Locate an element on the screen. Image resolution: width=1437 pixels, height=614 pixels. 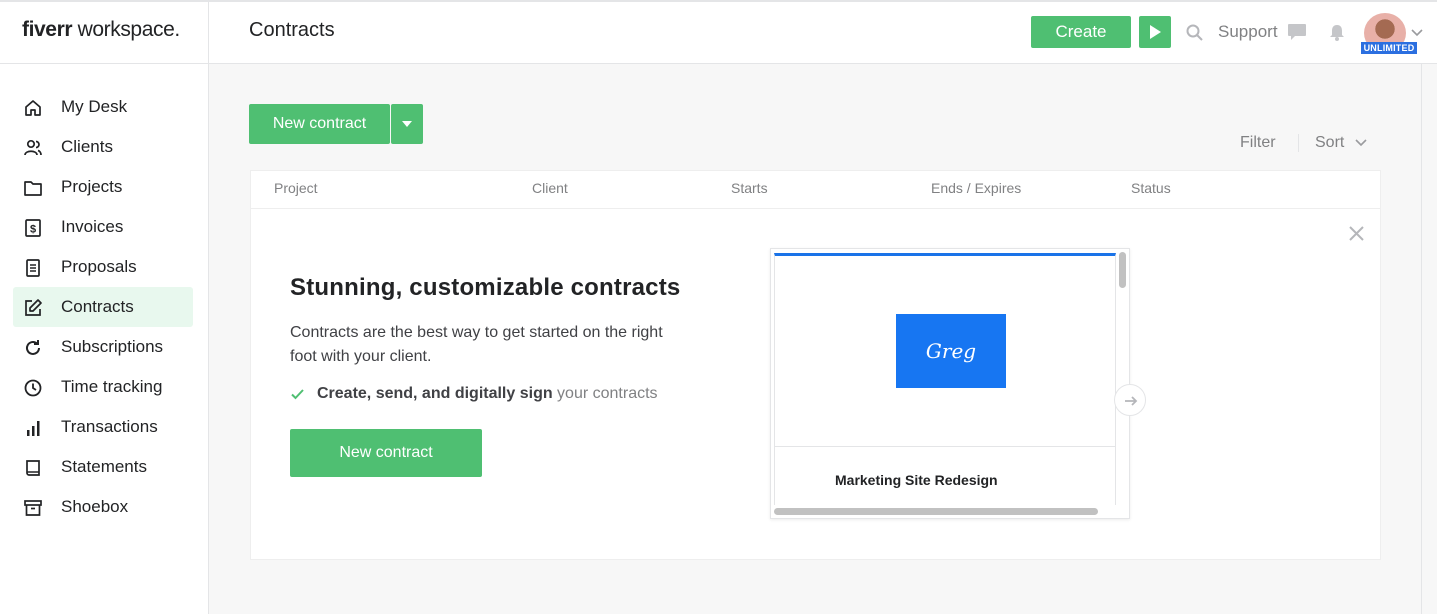
home-icon is located at coordinates (33, 108).